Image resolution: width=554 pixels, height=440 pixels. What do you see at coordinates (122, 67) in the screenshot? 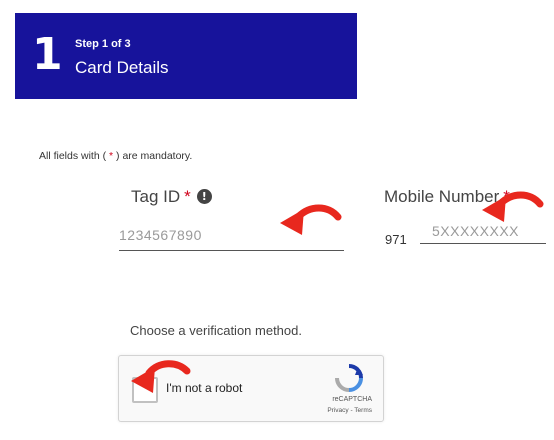
I see `step-title: Card Details` at bounding box center [122, 67].